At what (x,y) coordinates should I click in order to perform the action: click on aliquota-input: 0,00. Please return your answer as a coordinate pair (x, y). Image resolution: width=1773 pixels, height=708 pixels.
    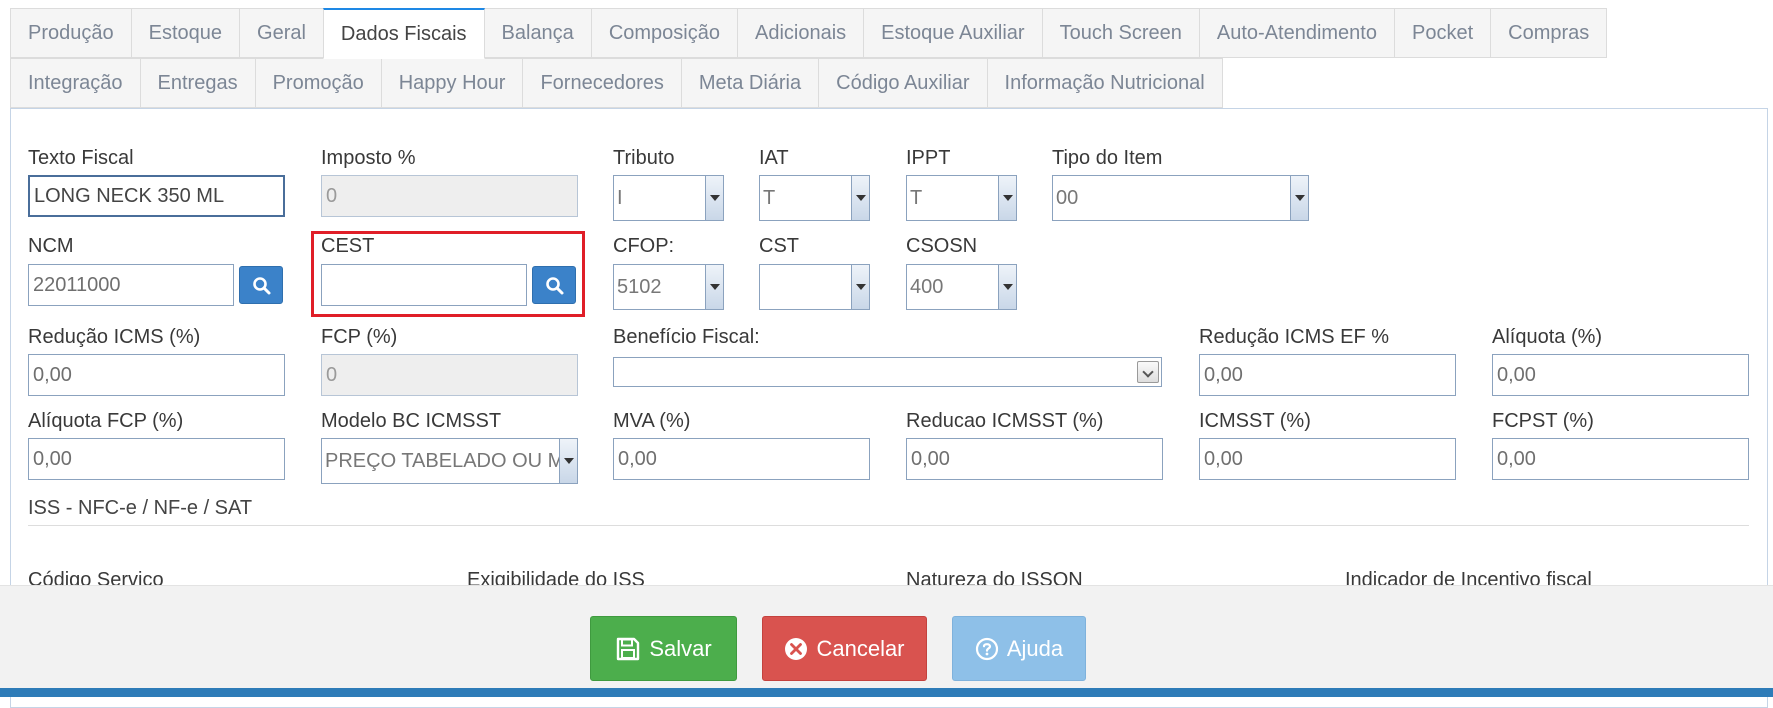
    Looking at the image, I should click on (1620, 375).